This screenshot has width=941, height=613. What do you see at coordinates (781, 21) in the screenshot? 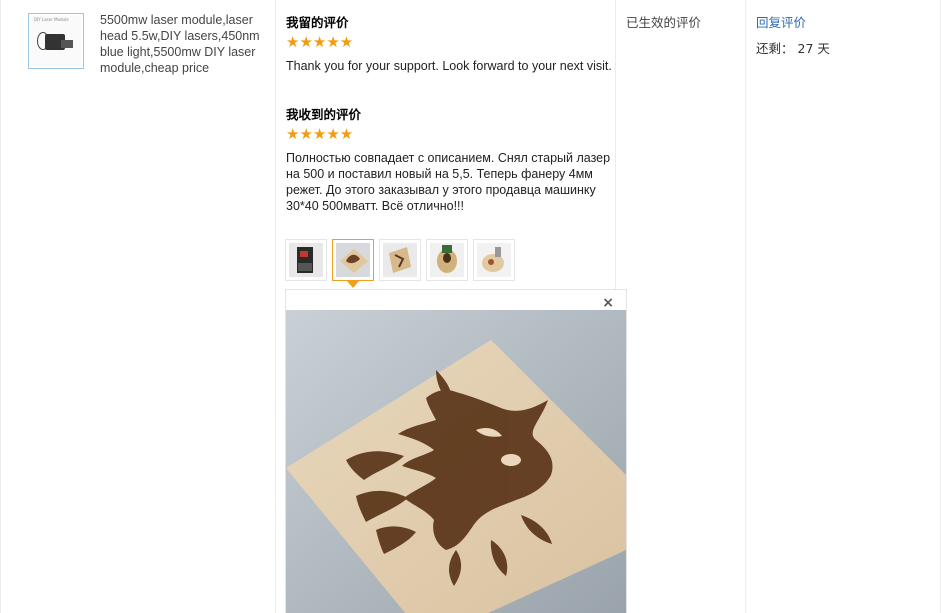
I see `reply-feedback-link: 回复评价` at bounding box center [781, 21].